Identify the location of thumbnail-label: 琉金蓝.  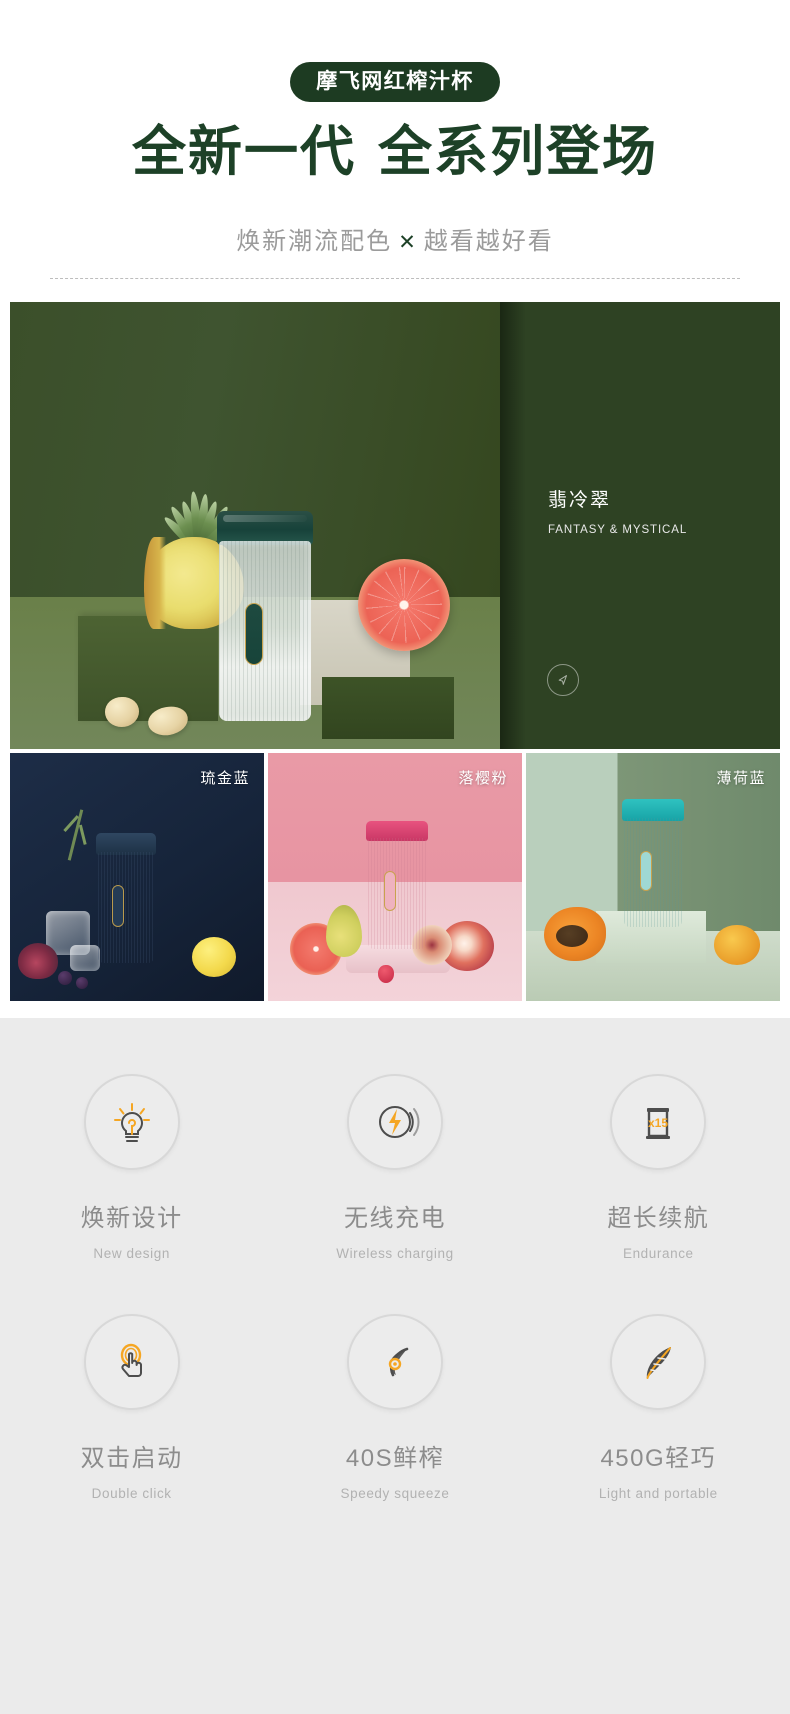
(225, 778).